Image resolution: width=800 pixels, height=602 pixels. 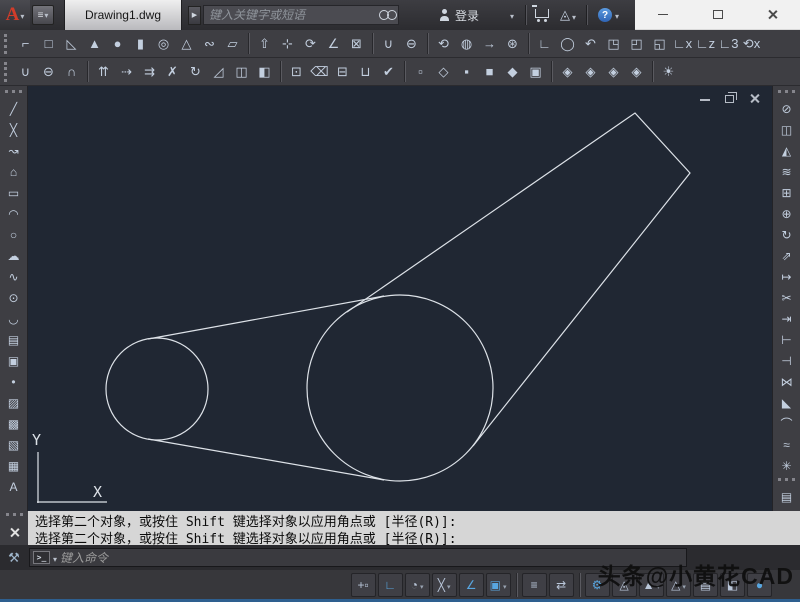 I want to click on move-faces-icon: ⇢, so click(x=126, y=71).